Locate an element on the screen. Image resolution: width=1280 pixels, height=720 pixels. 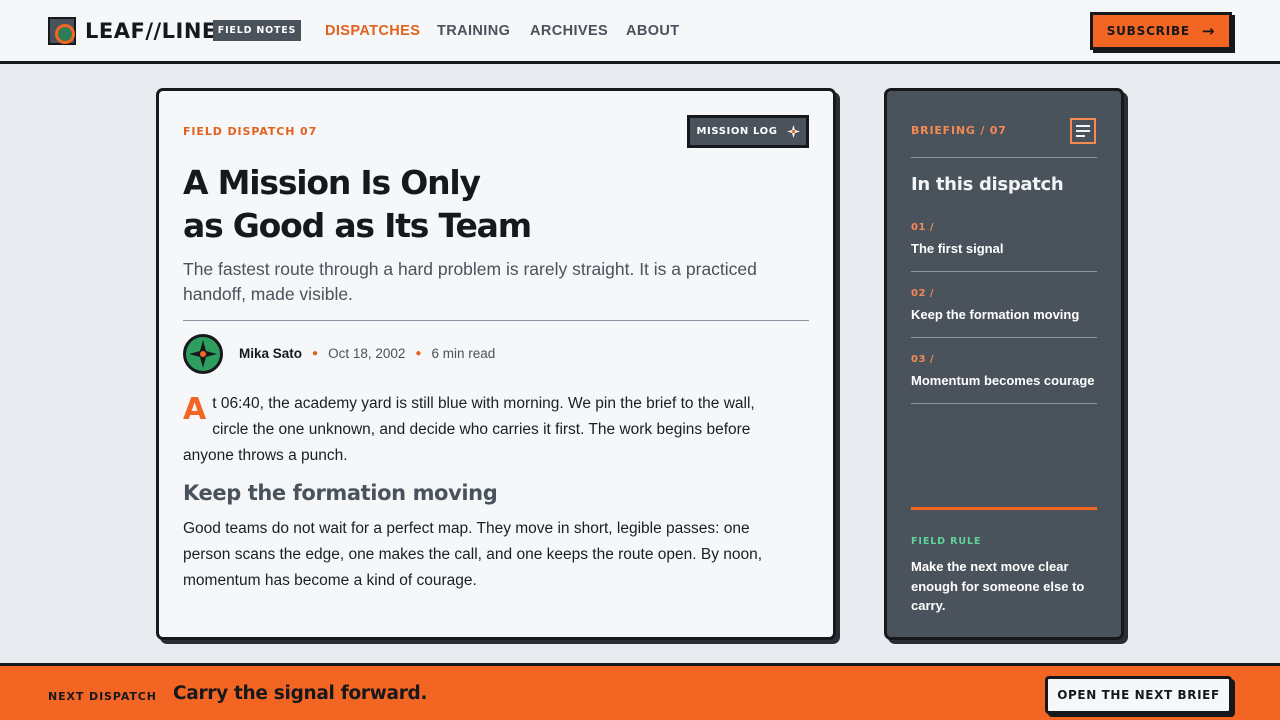
mission-log-label: Mission Log is located at coordinates (737, 131).